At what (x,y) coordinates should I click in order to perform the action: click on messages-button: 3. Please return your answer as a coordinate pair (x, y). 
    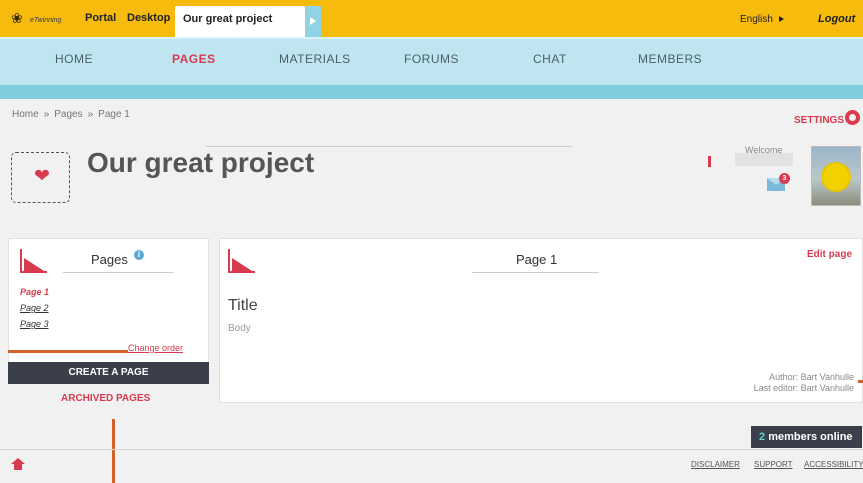
    Looking at the image, I should click on (778, 182).